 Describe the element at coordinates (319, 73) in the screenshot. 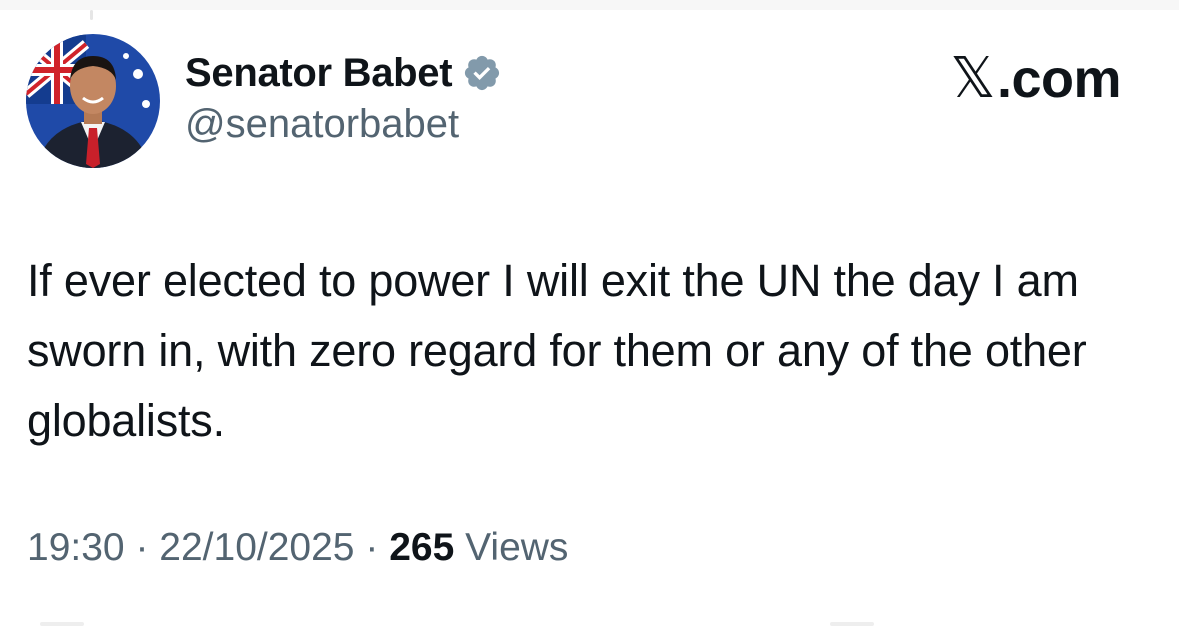

I see `author-display-name: Senator Babet` at that location.